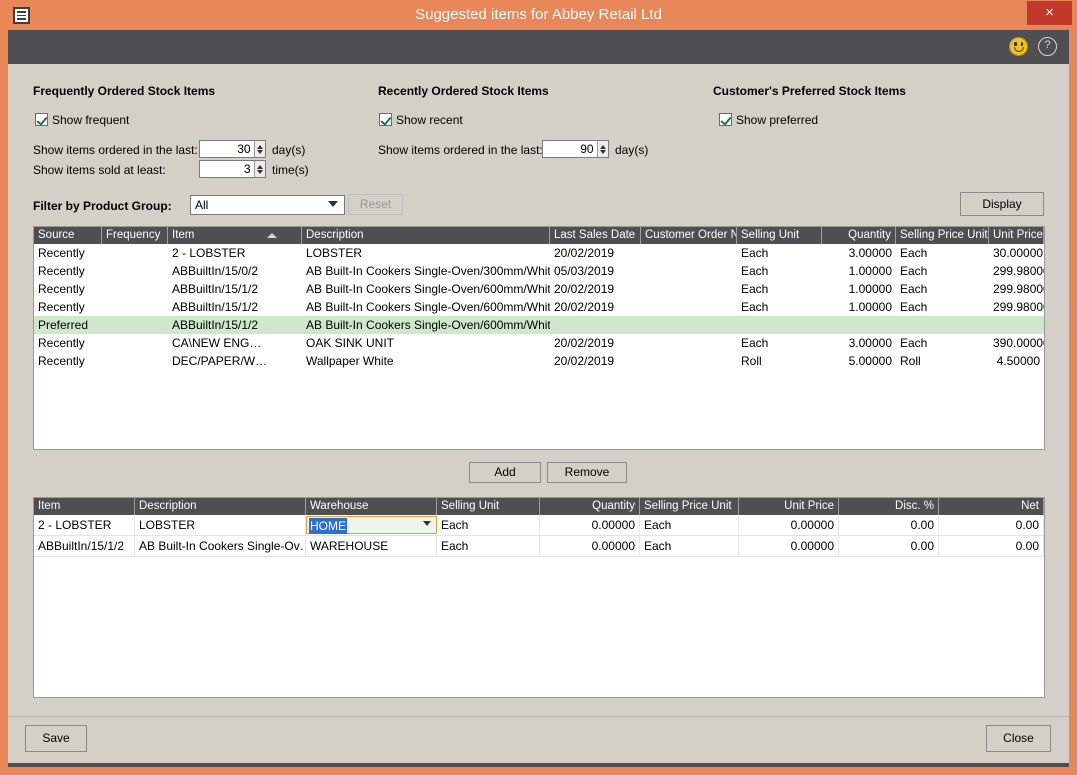  Describe the element at coordinates (725, 119) in the screenshot. I see `show-preferred-checkbox` at that location.